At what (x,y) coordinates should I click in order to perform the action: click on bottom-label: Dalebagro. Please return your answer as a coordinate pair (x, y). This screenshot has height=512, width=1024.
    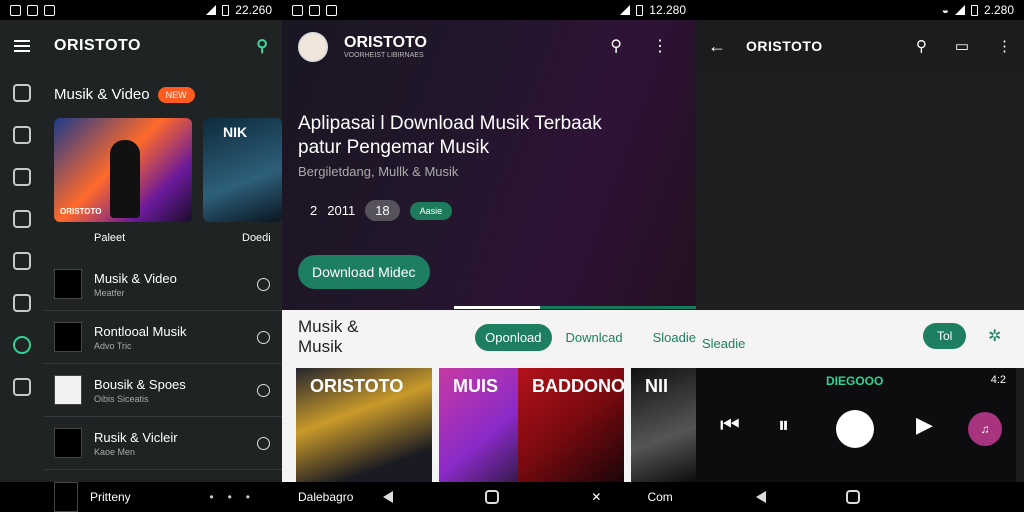
    Looking at the image, I should click on (326, 497).